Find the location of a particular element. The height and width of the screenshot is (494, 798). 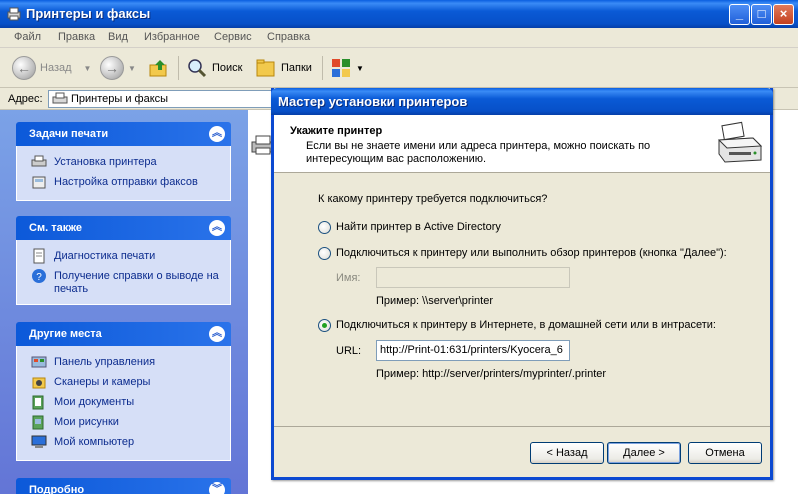

details-header: Подробно ︾ is located at coordinates (123, 486).